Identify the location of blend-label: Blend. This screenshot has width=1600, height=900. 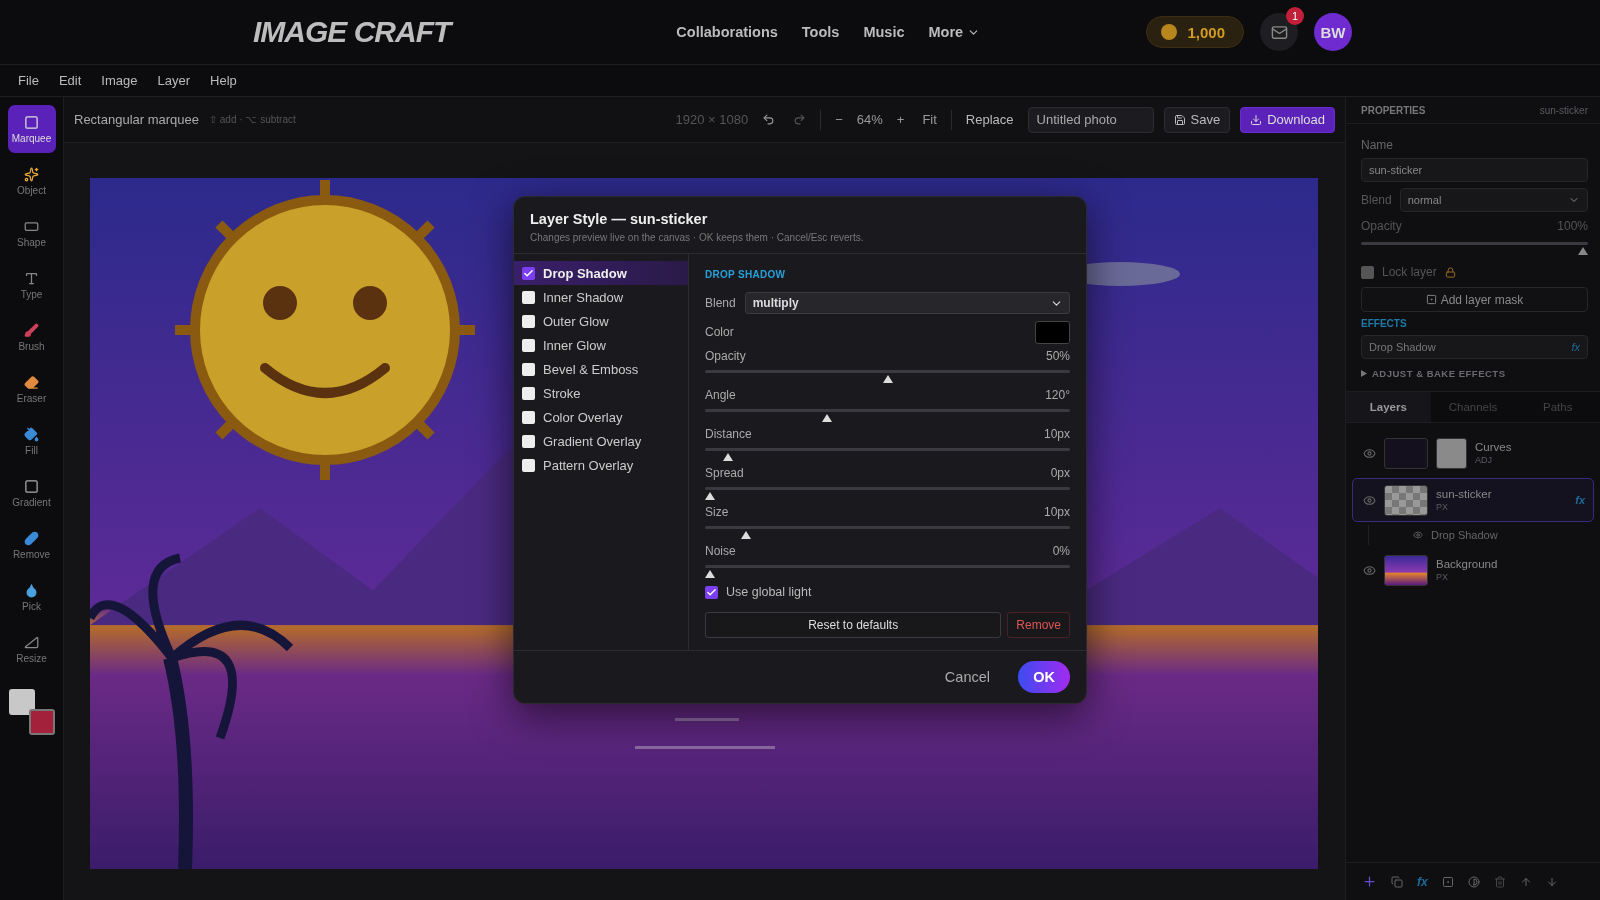
(1376, 200).